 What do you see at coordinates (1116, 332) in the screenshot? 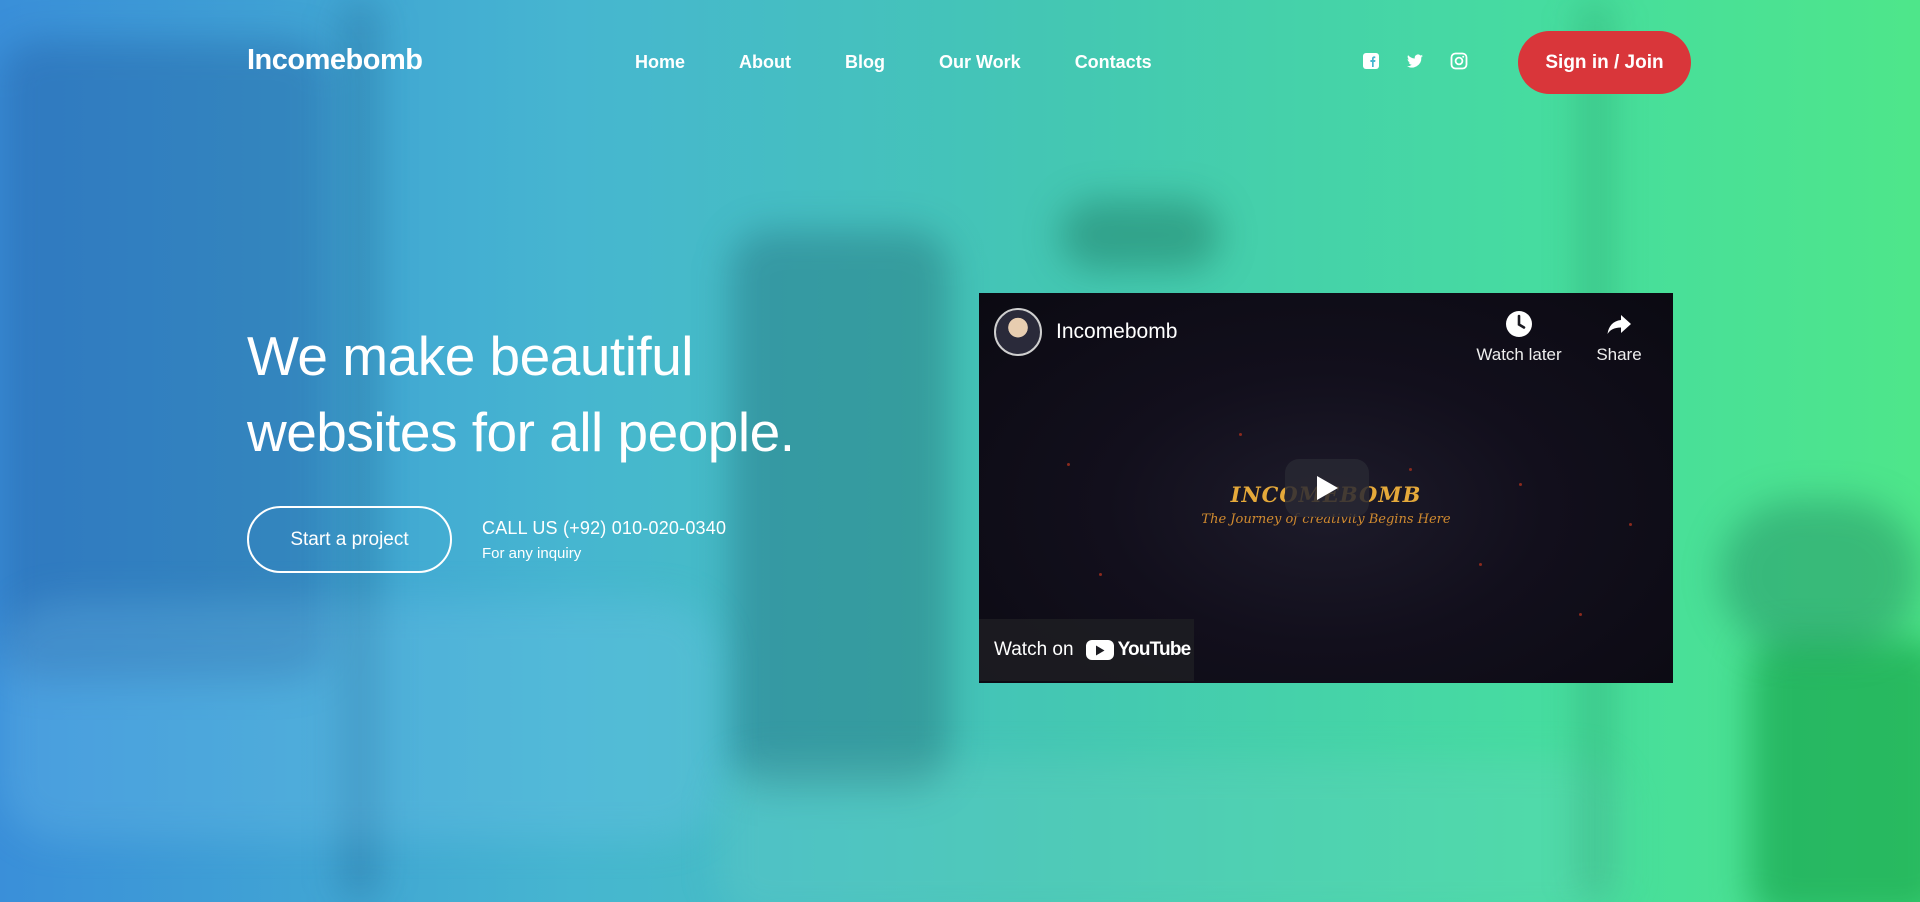
I see `channel-name: Incomebomb` at bounding box center [1116, 332].